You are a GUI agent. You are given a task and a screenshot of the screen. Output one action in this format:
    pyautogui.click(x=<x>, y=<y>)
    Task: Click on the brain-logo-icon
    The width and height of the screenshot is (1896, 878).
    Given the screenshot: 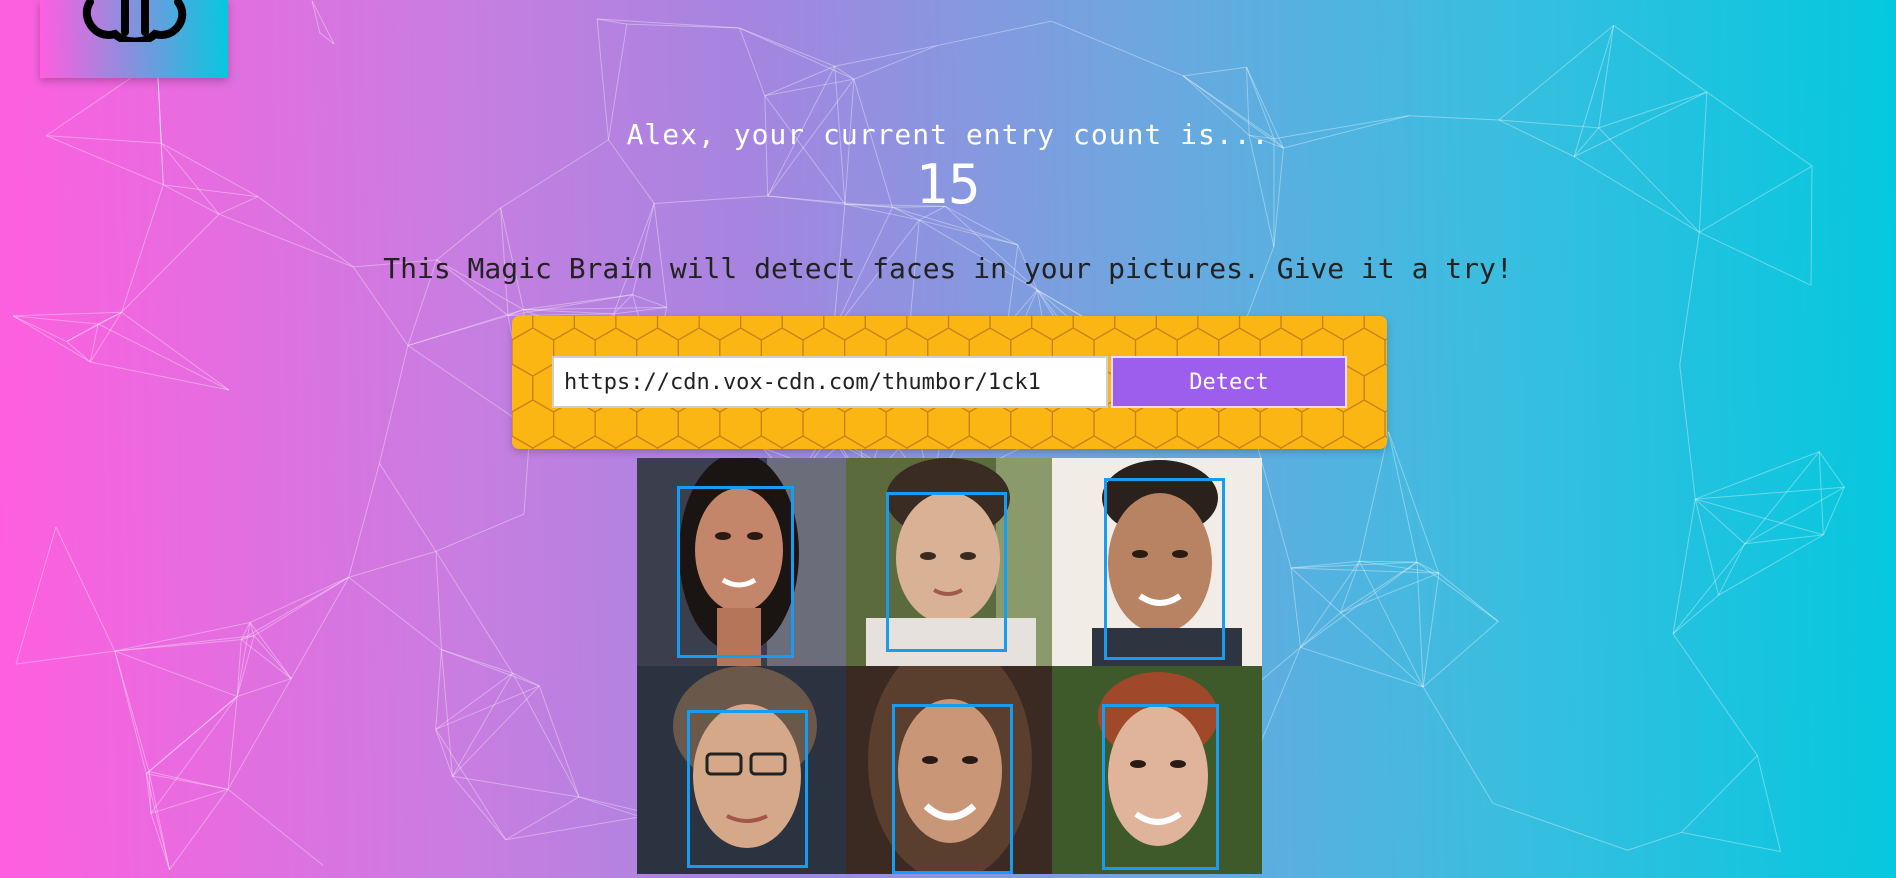 What is the action you would take?
    pyautogui.click(x=134, y=21)
    